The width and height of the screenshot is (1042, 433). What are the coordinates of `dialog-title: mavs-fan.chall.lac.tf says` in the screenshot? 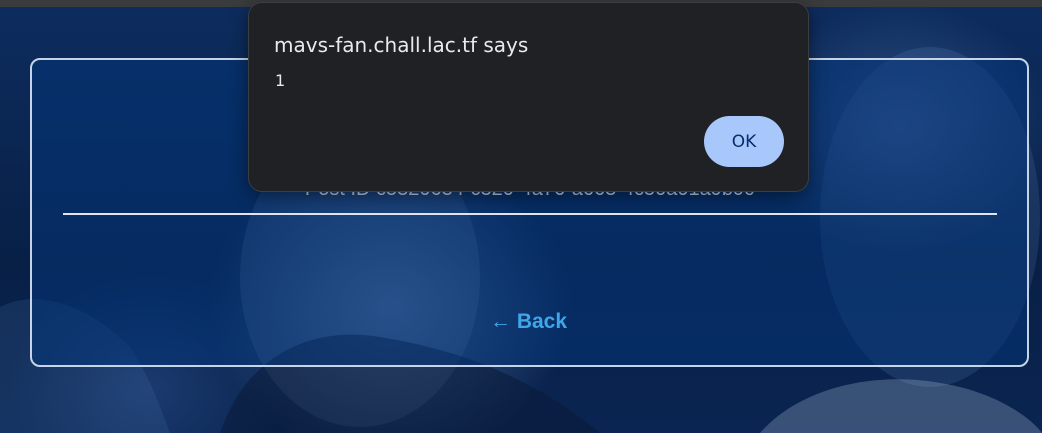 It's located at (401, 45).